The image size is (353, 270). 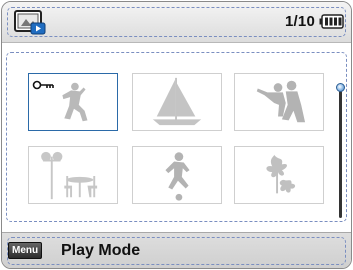 What do you see at coordinates (43, 85) in the screenshot?
I see `protected-key-icon` at bounding box center [43, 85].